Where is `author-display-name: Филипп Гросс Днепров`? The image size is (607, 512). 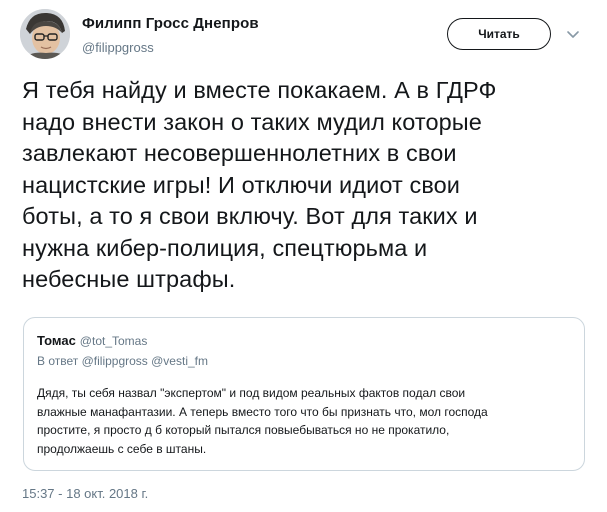
author-display-name: Филипп Гросс Днепров is located at coordinates (170, 23).